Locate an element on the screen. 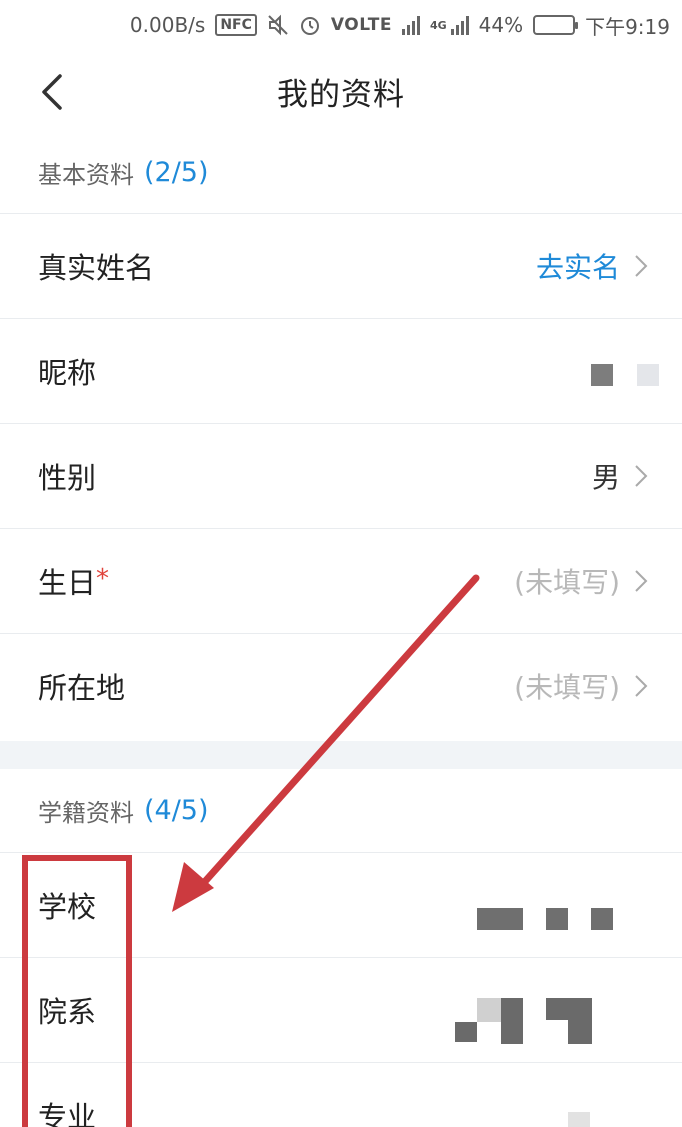 This screenshot has width=682, height=1127. section-count: (4/5) is located at coordinates (176, 810).